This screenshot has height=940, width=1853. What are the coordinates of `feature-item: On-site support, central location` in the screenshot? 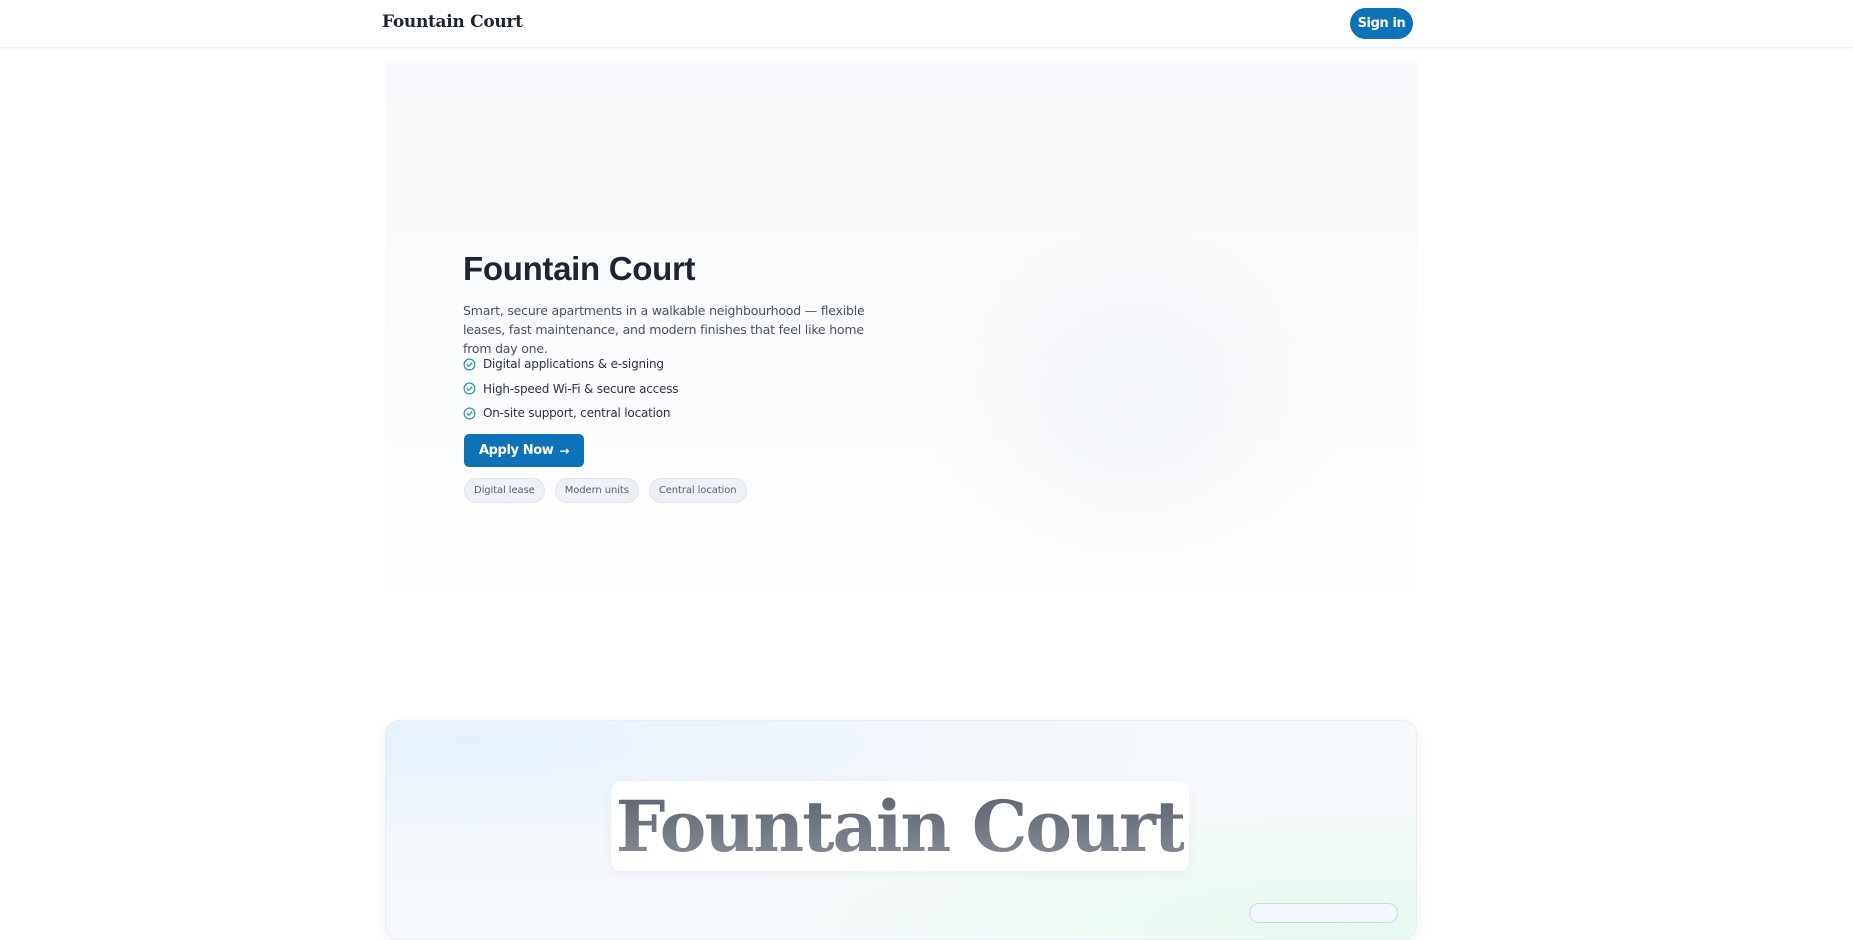 It's located at (570, 413).